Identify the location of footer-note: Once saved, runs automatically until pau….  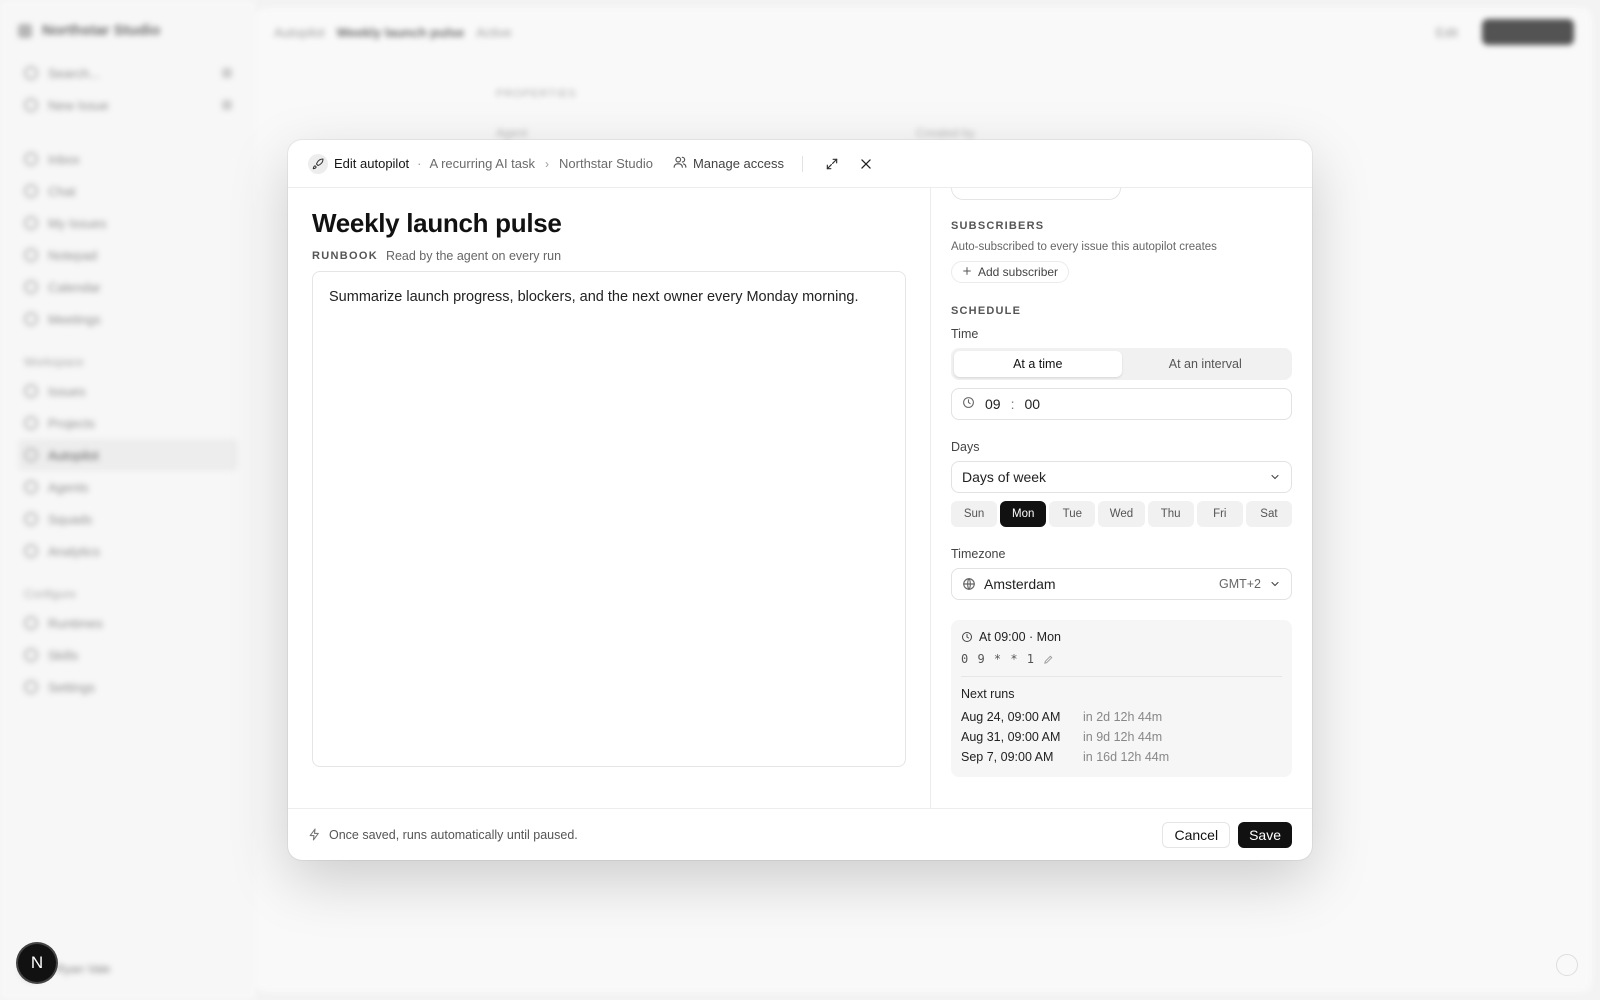
(453, 834).